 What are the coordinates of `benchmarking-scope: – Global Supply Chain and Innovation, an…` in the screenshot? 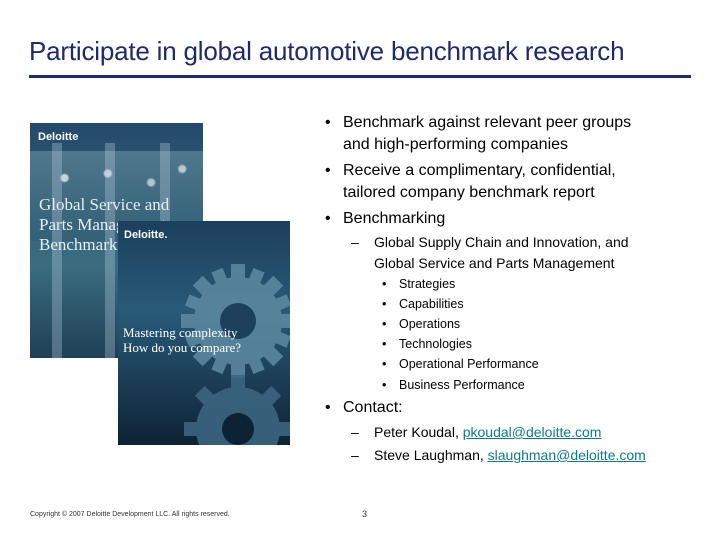 It's located at (490, 252).